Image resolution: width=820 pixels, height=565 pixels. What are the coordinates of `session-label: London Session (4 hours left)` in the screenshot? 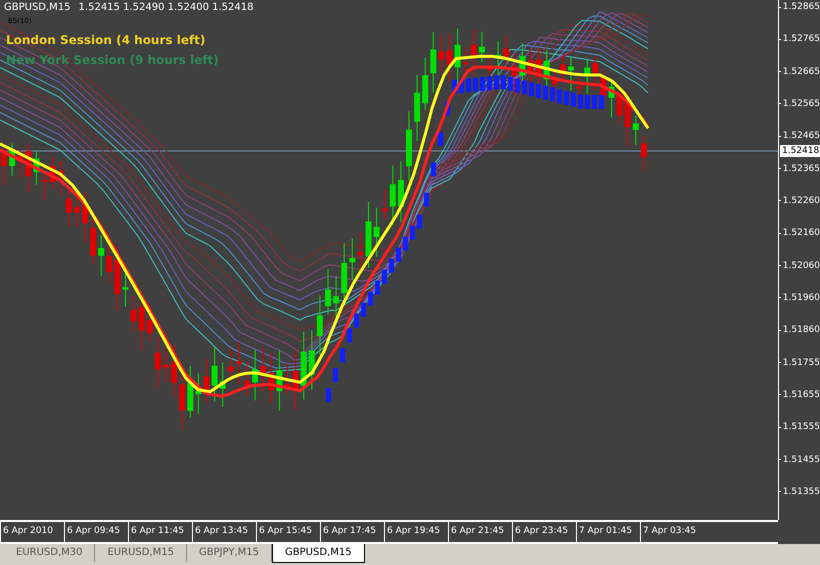 It's located at (106, 40).